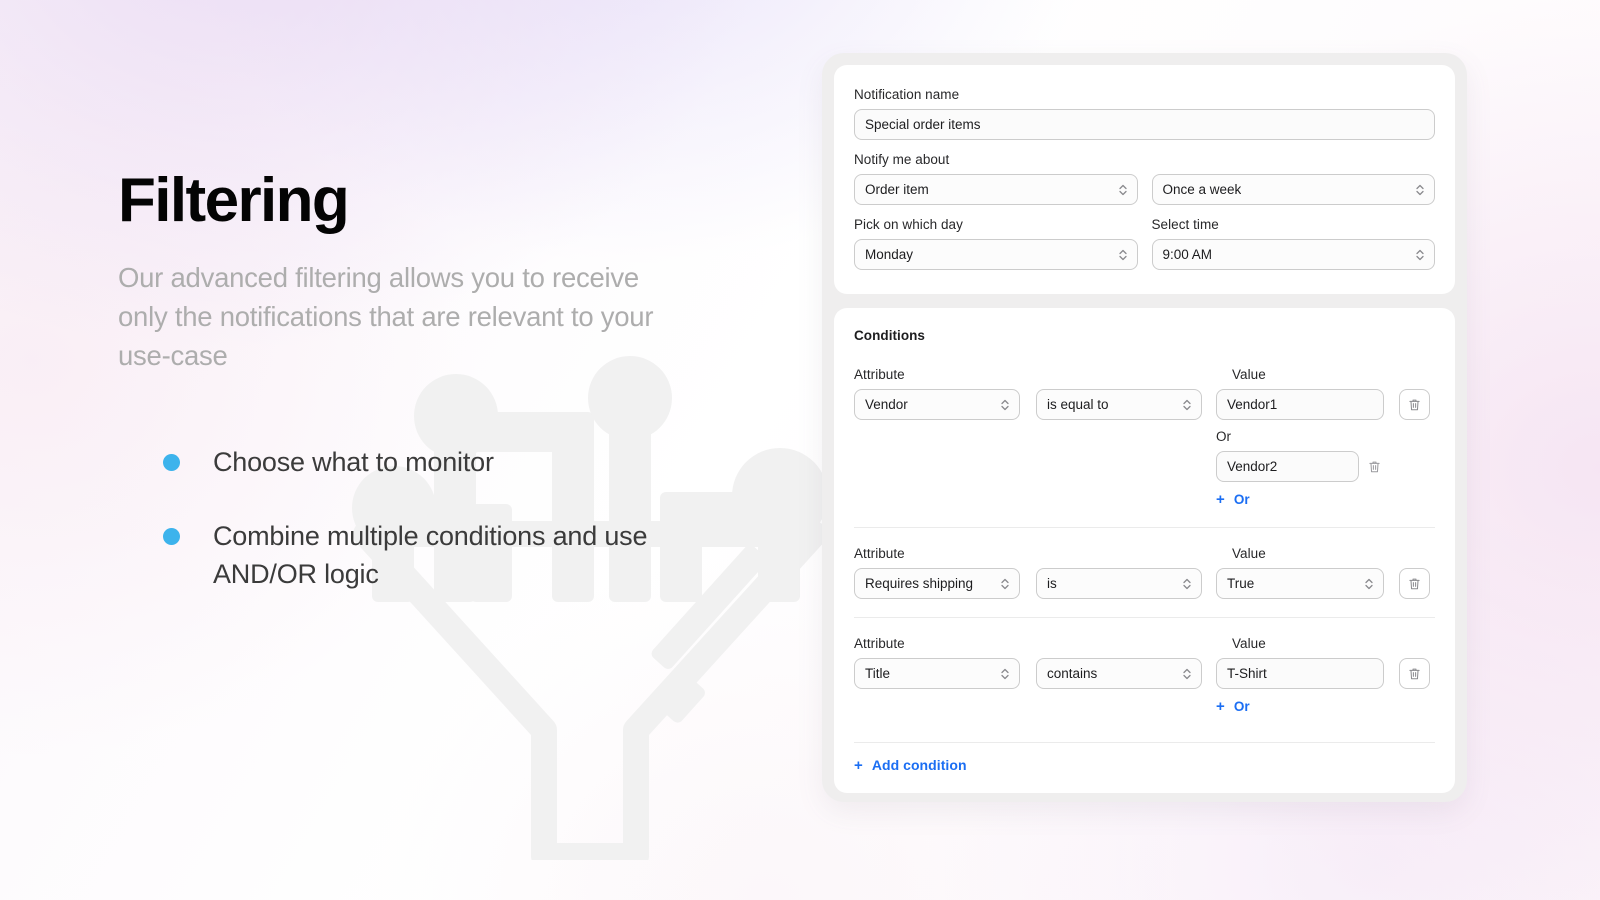  I want to click on day-select: Monday, so click(996, 254).